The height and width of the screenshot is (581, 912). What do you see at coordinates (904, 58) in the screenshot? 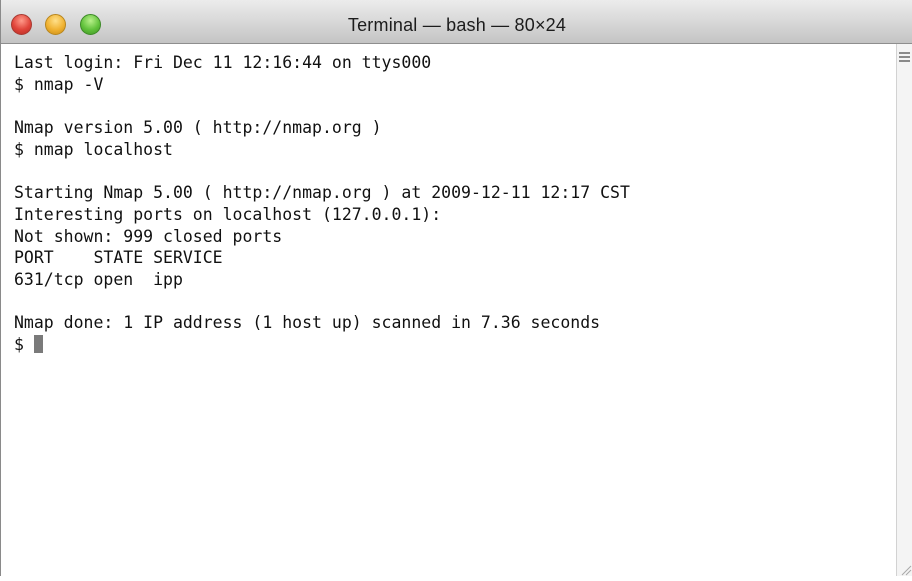
I see `scroll-split-icon` at bounding box center [904, 58].